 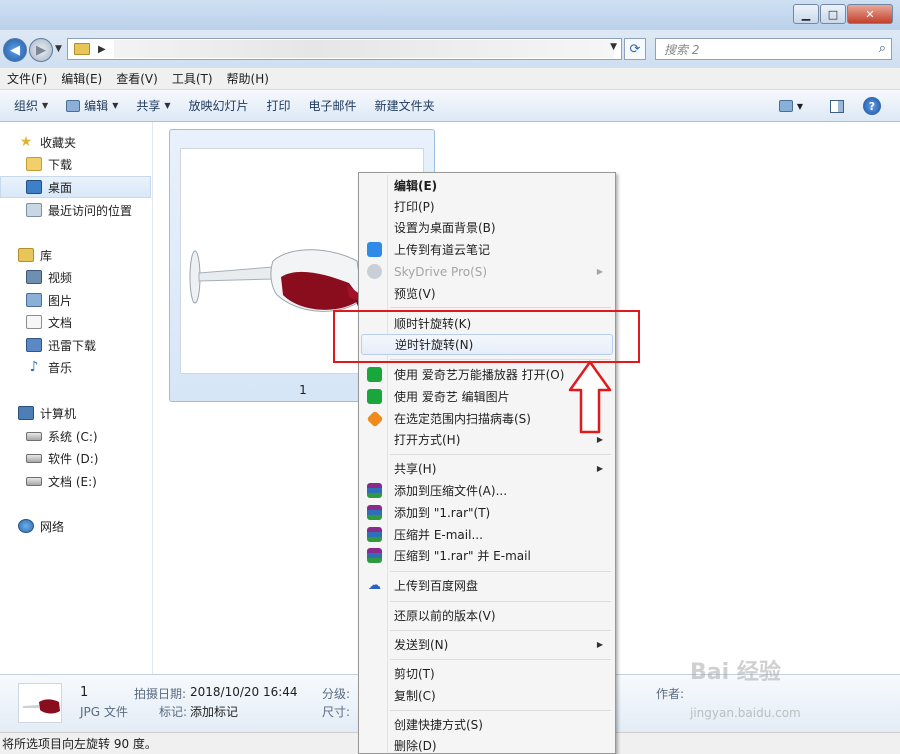 What do you see at coordinates (49, 322) in the screenshot?
I see `nav-documents: 文档` at bounding box center [49, 322].